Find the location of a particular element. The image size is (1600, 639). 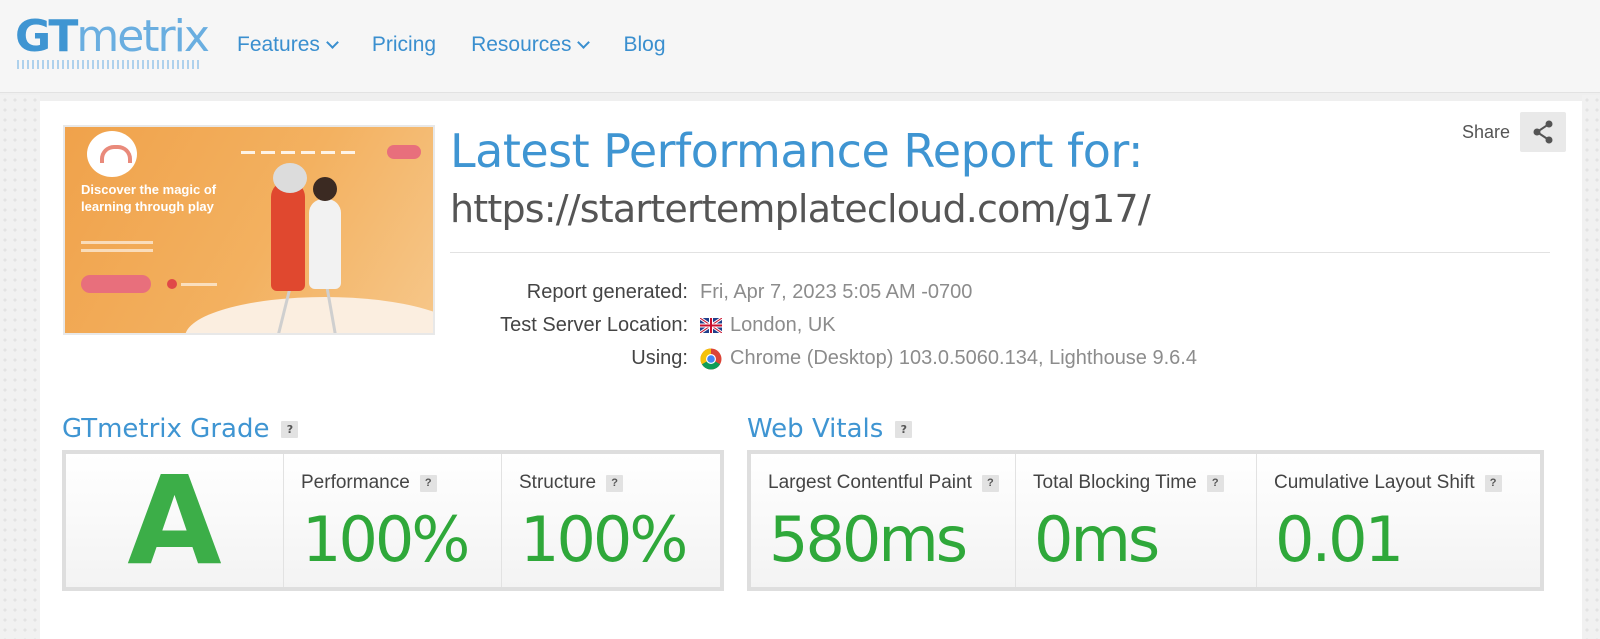

nav-features-label: Features is located at coordinates (278, 44).